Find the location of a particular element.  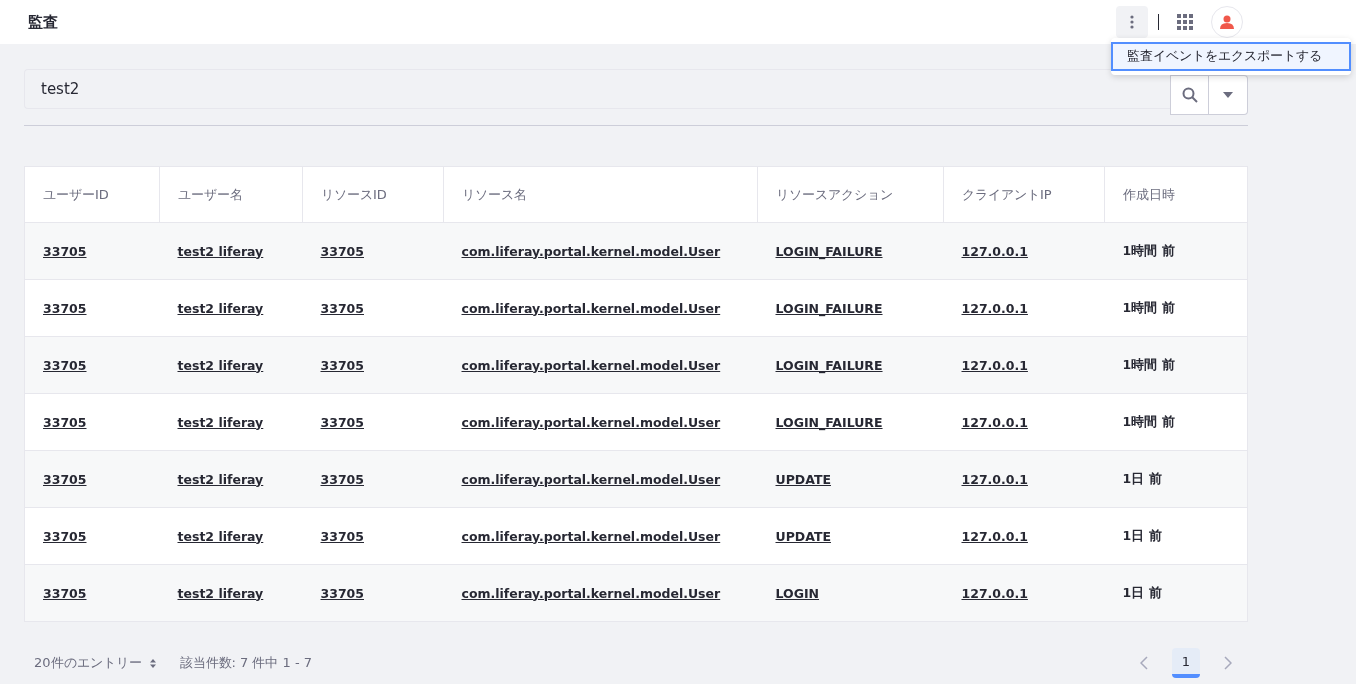

search-button is located at coordinates (1189, 95).